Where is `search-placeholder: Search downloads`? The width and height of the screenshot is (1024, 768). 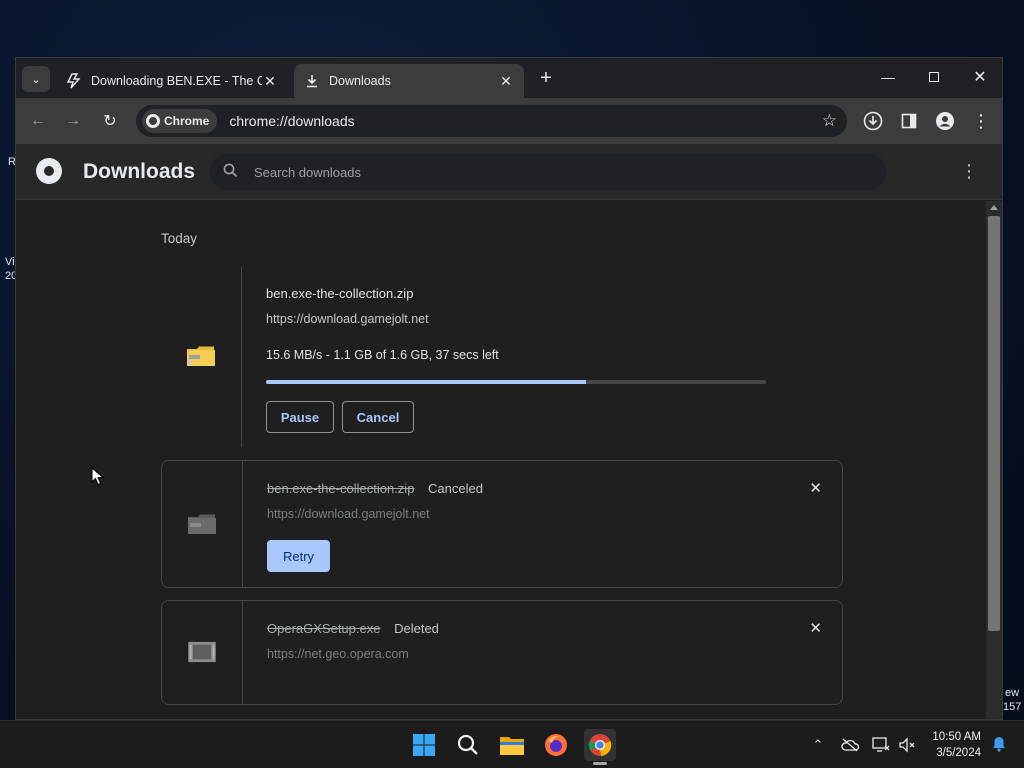
search-placeholder: Search downloads is located at coordinates (307, 172).